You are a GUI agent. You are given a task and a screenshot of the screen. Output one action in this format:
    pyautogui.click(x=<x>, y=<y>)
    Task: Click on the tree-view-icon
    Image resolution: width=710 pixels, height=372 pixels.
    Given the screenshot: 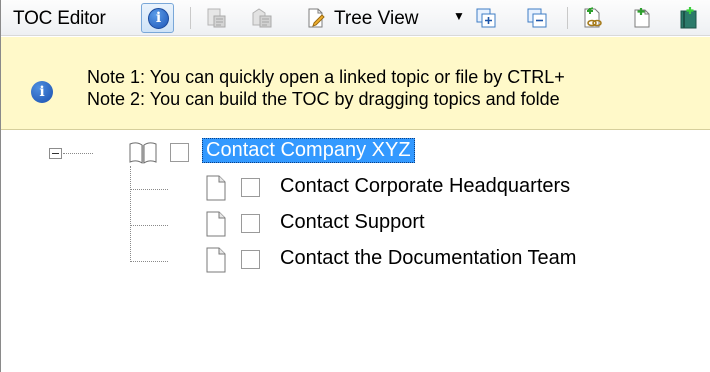 What is the action you would take?
    pyautogui.click(x=316, y=18)
    